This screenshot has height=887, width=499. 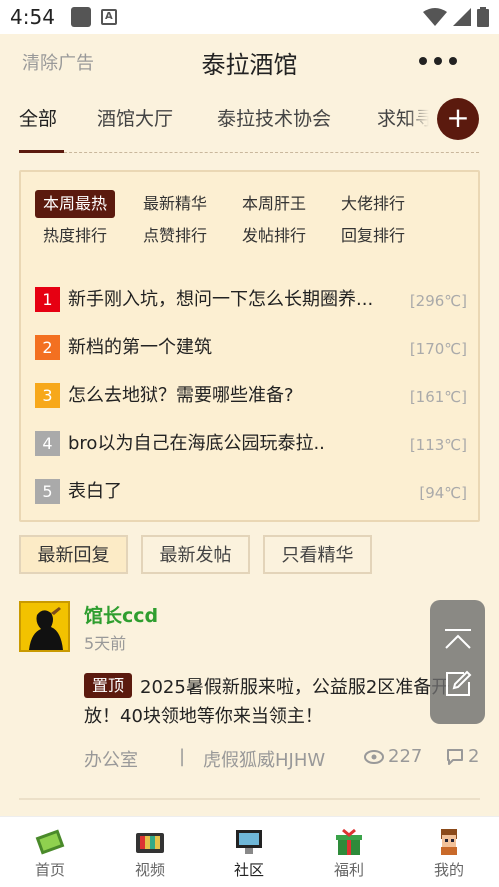 What do you see at coordinates (455, 756) in the screenshot?
I see `comment-icon` at bounding box center [455, 756].